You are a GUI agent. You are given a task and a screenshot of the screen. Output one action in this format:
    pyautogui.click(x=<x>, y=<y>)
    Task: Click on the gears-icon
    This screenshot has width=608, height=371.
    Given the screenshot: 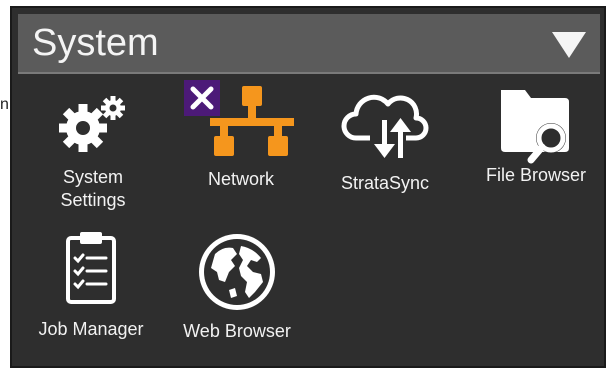 What is the action you would take?
    pyautogui.click(x=92, y=124)
    